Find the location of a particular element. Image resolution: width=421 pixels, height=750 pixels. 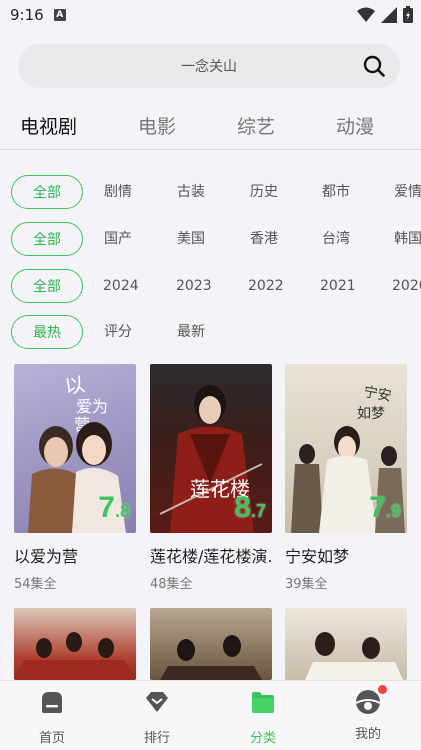

filter-chip-year: 2022 is located at coordinates (266, 286).